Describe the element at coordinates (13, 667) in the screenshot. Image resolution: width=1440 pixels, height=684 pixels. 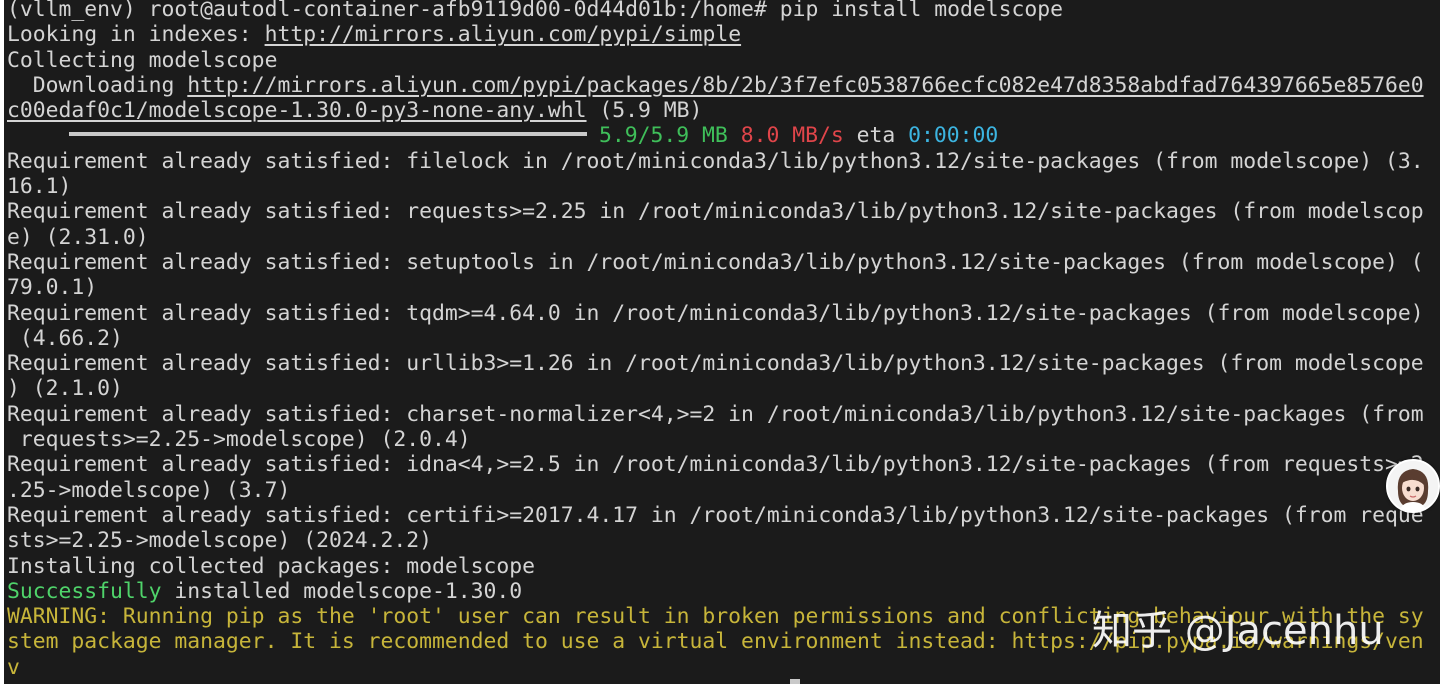
I see `terminal-text: v` at that location.